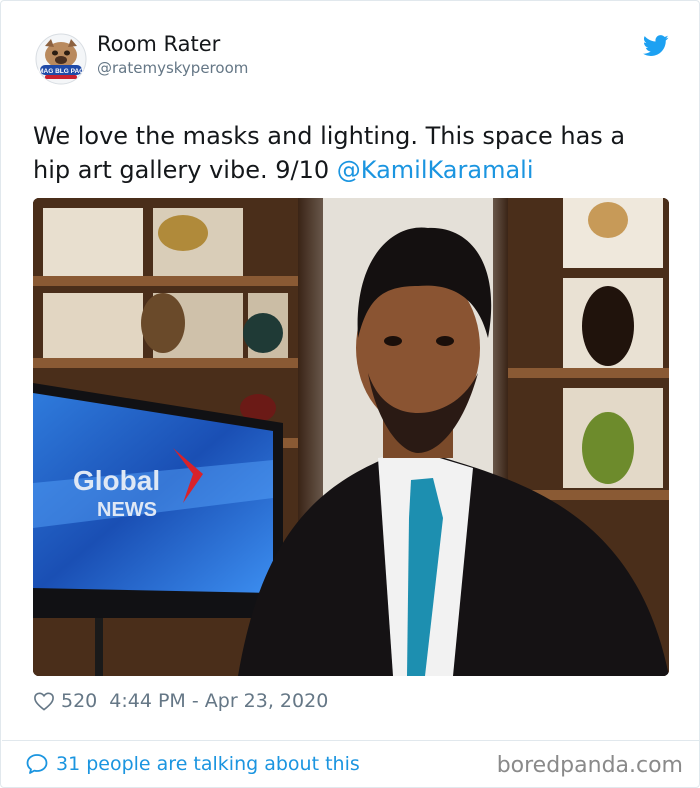  I want to click on mention-link: @KamilKaramali, so click(435, 170).